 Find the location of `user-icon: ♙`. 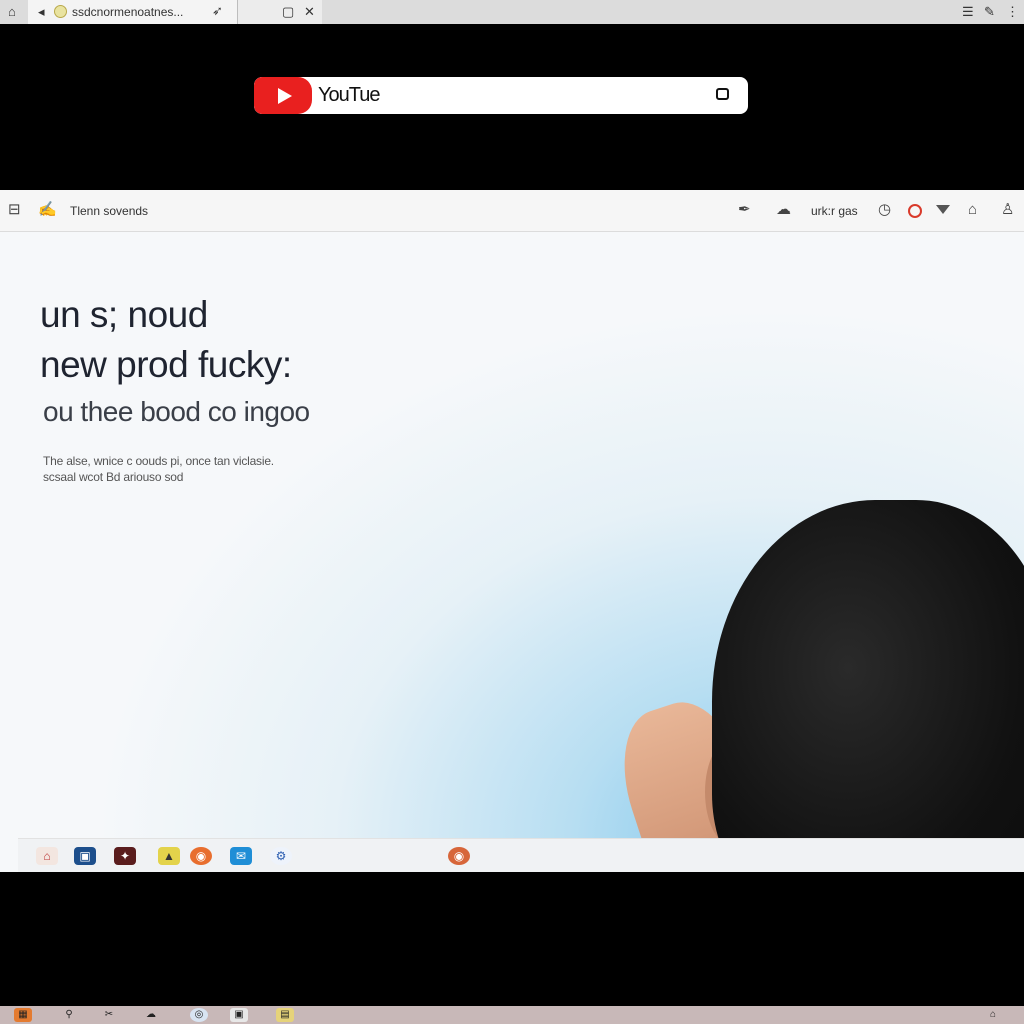

user-icon: ♙ is located at coordinates (1007, 210).